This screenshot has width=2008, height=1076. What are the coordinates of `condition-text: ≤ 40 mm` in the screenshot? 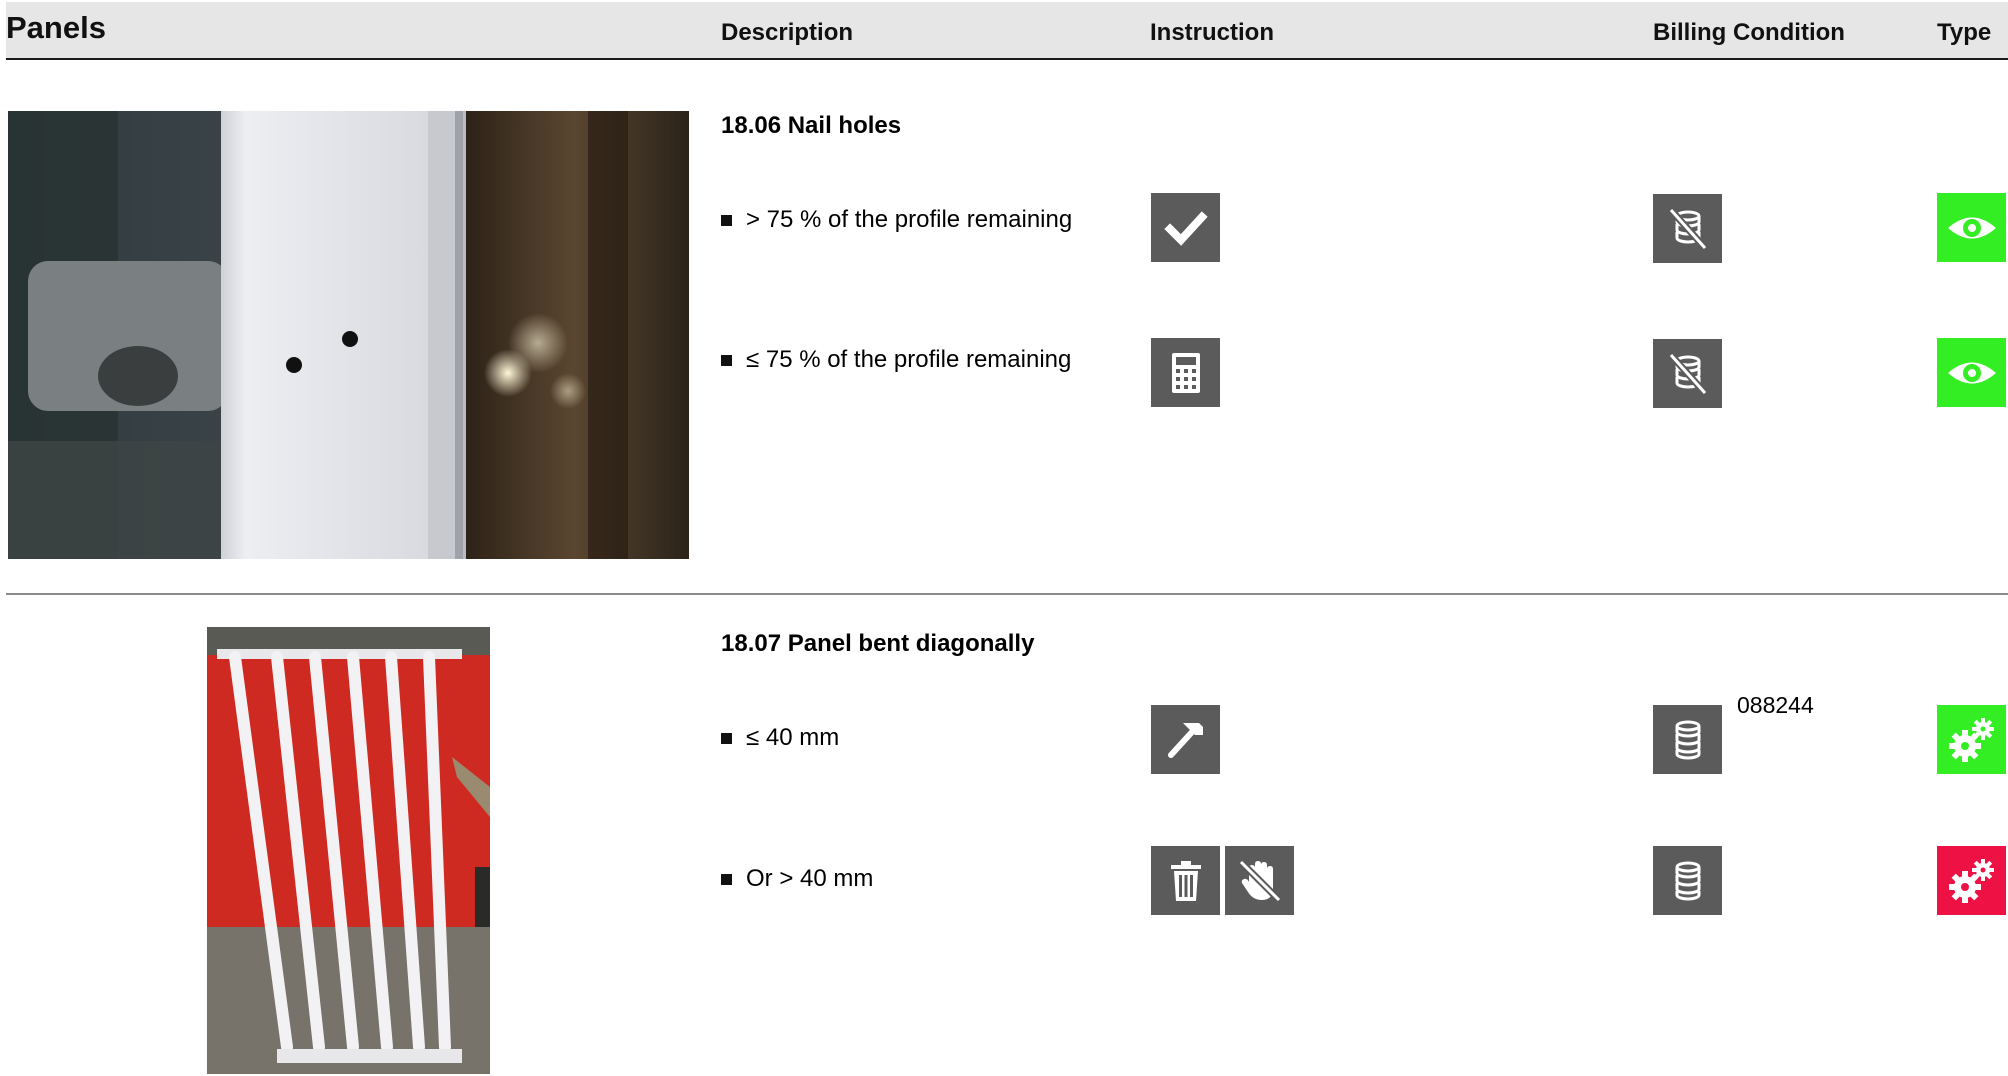 It's located at (793, 737).